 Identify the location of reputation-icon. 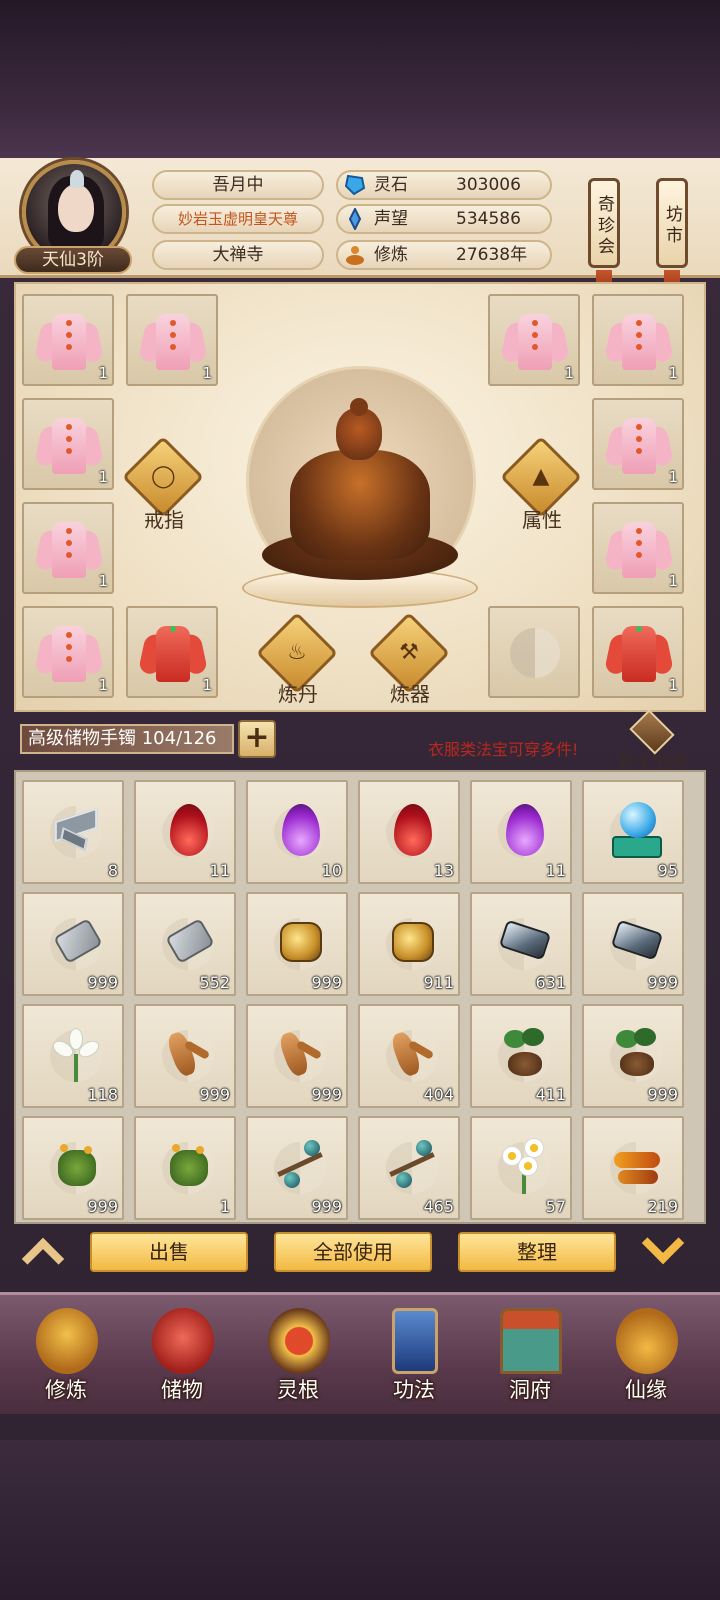
(355, 219).